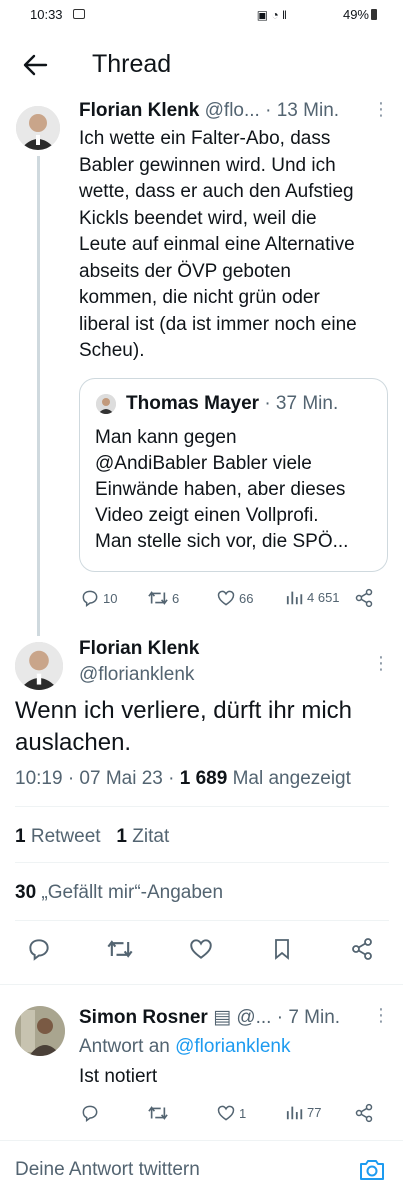 This screenshot has width=403, height=1200. What do you see at coordinates (136, 675) in the screenshot?
I see `author-handle: @florianklenk` at bounding box center [136, 675].